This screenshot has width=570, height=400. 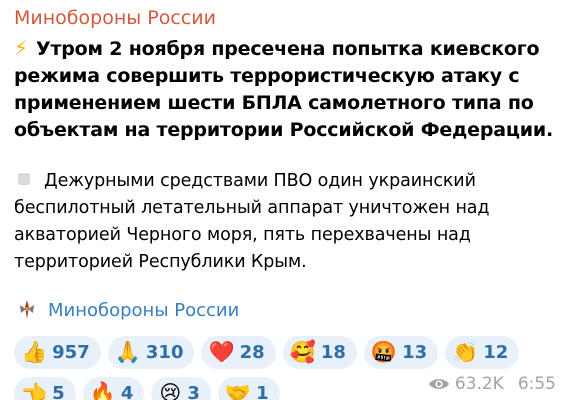 I want to click on lightning-bolt-icon: ⚡, so click(x=21, y=48).